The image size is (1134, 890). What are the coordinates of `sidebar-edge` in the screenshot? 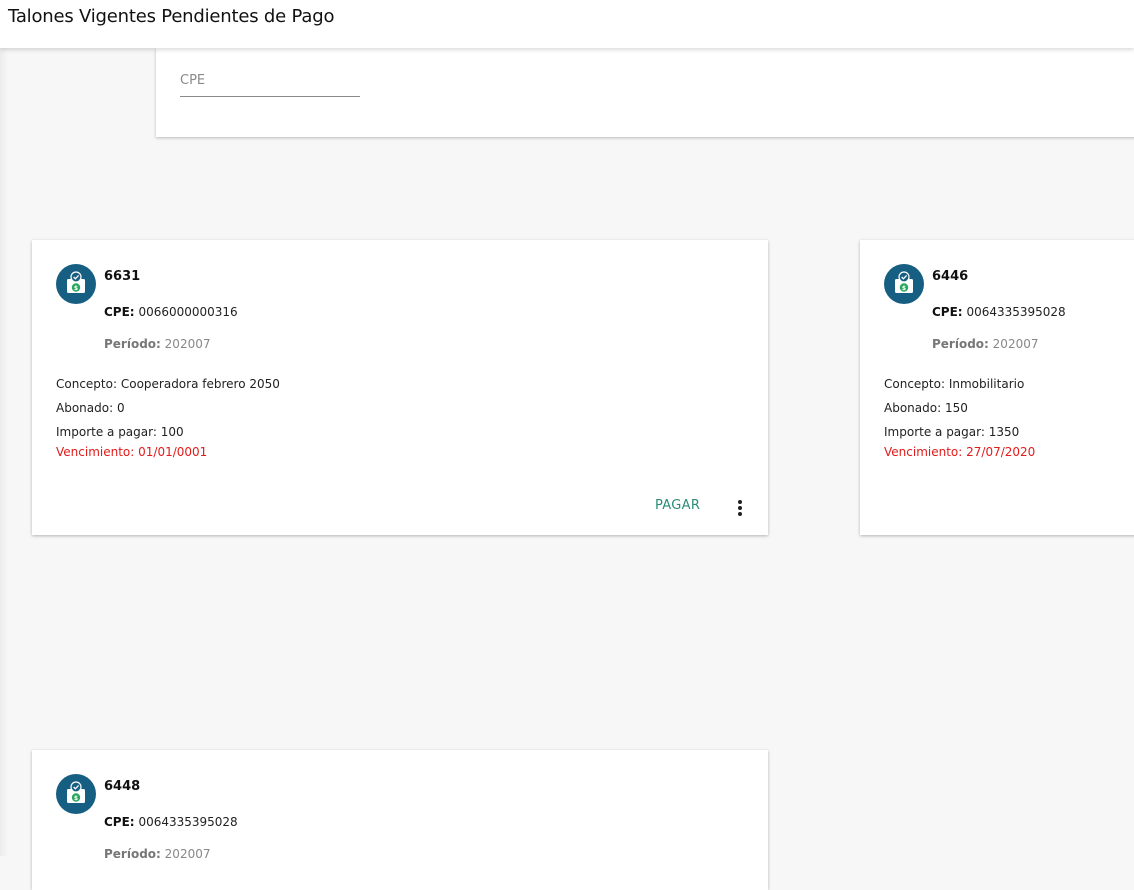 It's located at (4, 452).